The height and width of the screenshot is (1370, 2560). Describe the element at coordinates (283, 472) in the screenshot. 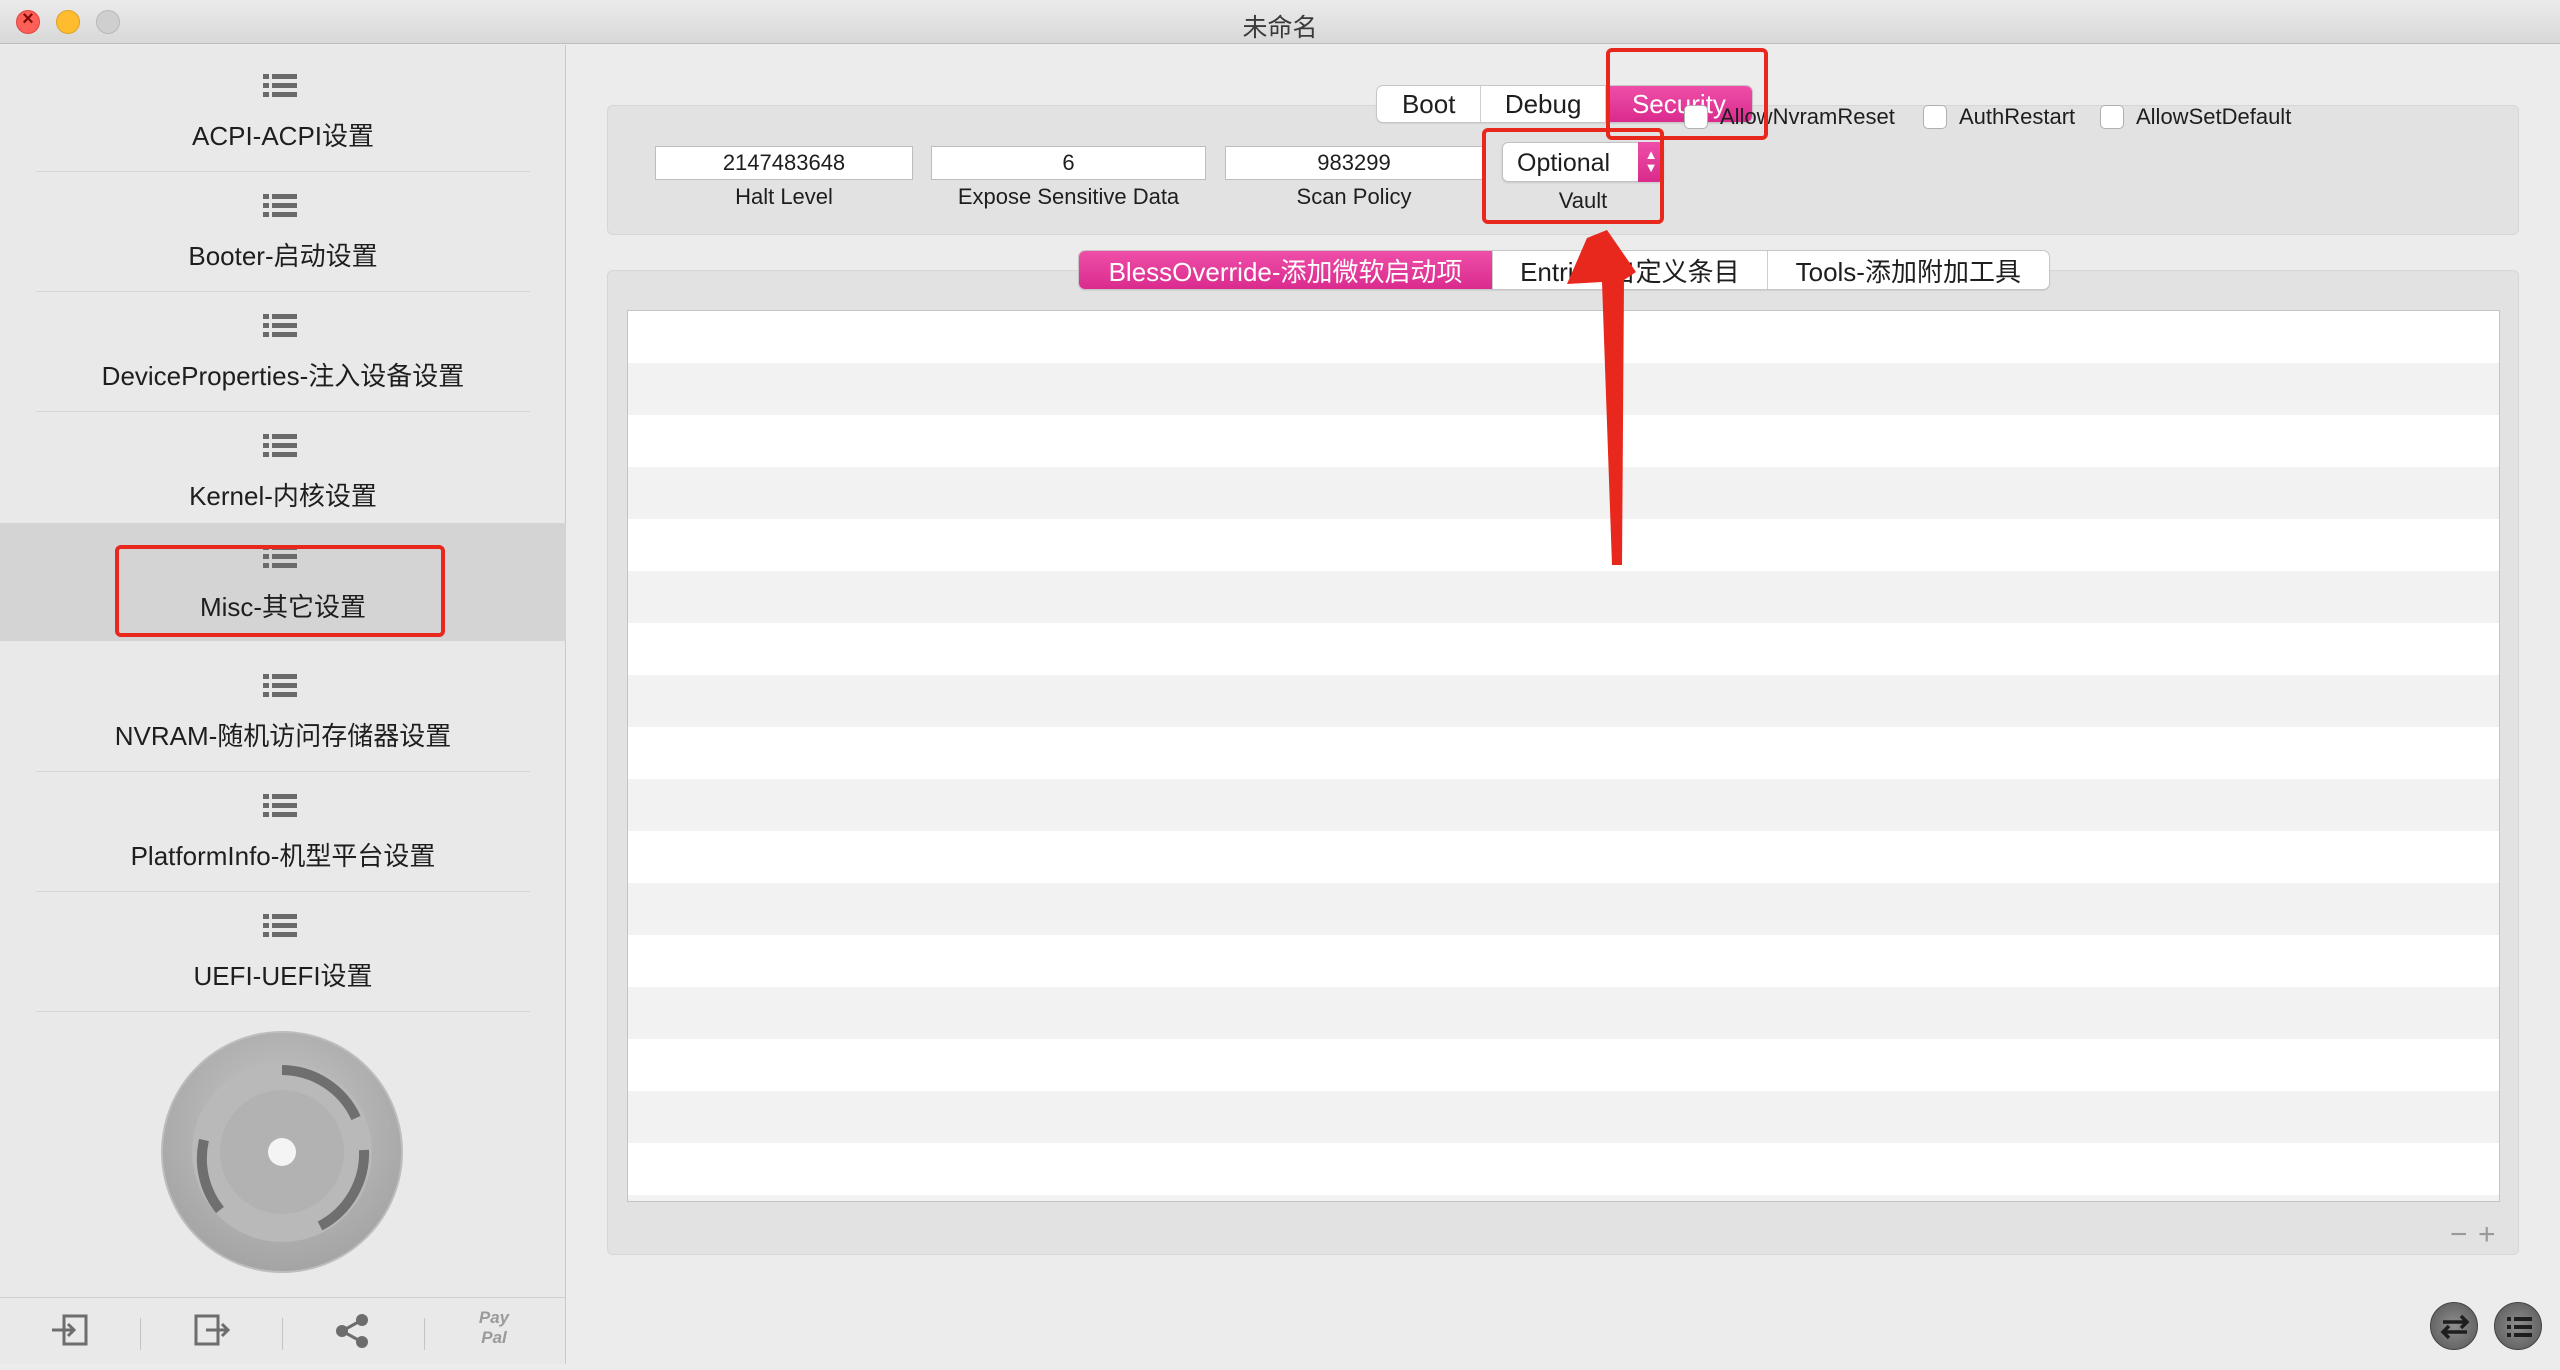

I see `sidebar-item: Kernel-内核设置` at that location.